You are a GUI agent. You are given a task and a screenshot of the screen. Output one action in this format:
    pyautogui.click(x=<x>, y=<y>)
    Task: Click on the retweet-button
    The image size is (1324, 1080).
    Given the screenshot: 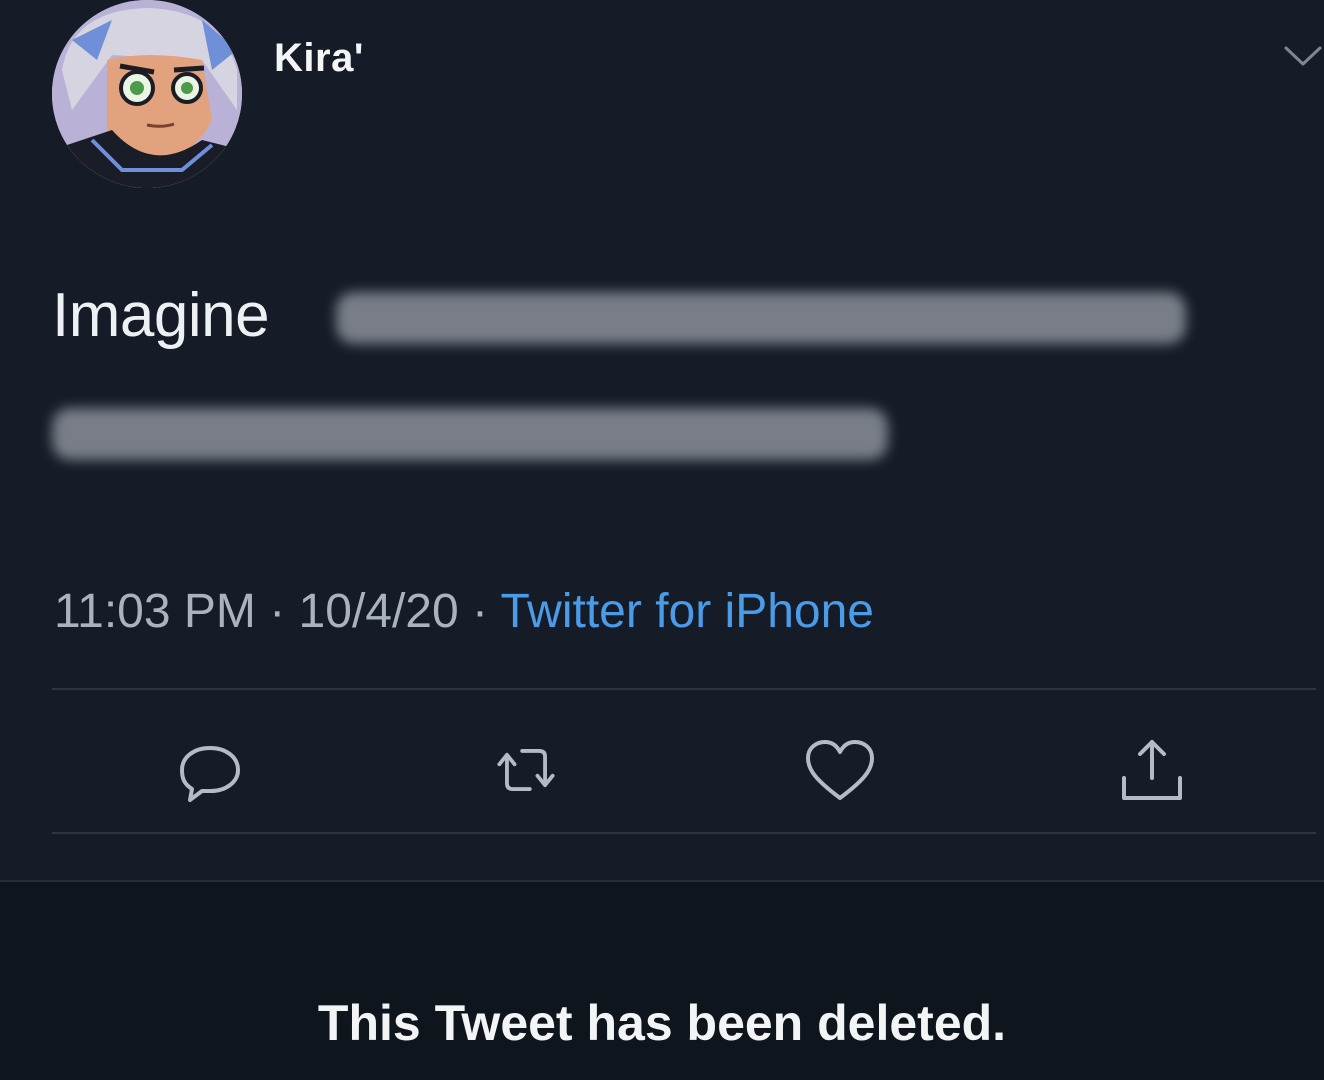 What is the action you would take?
    pyautogui.click(x=526, y=770)
    